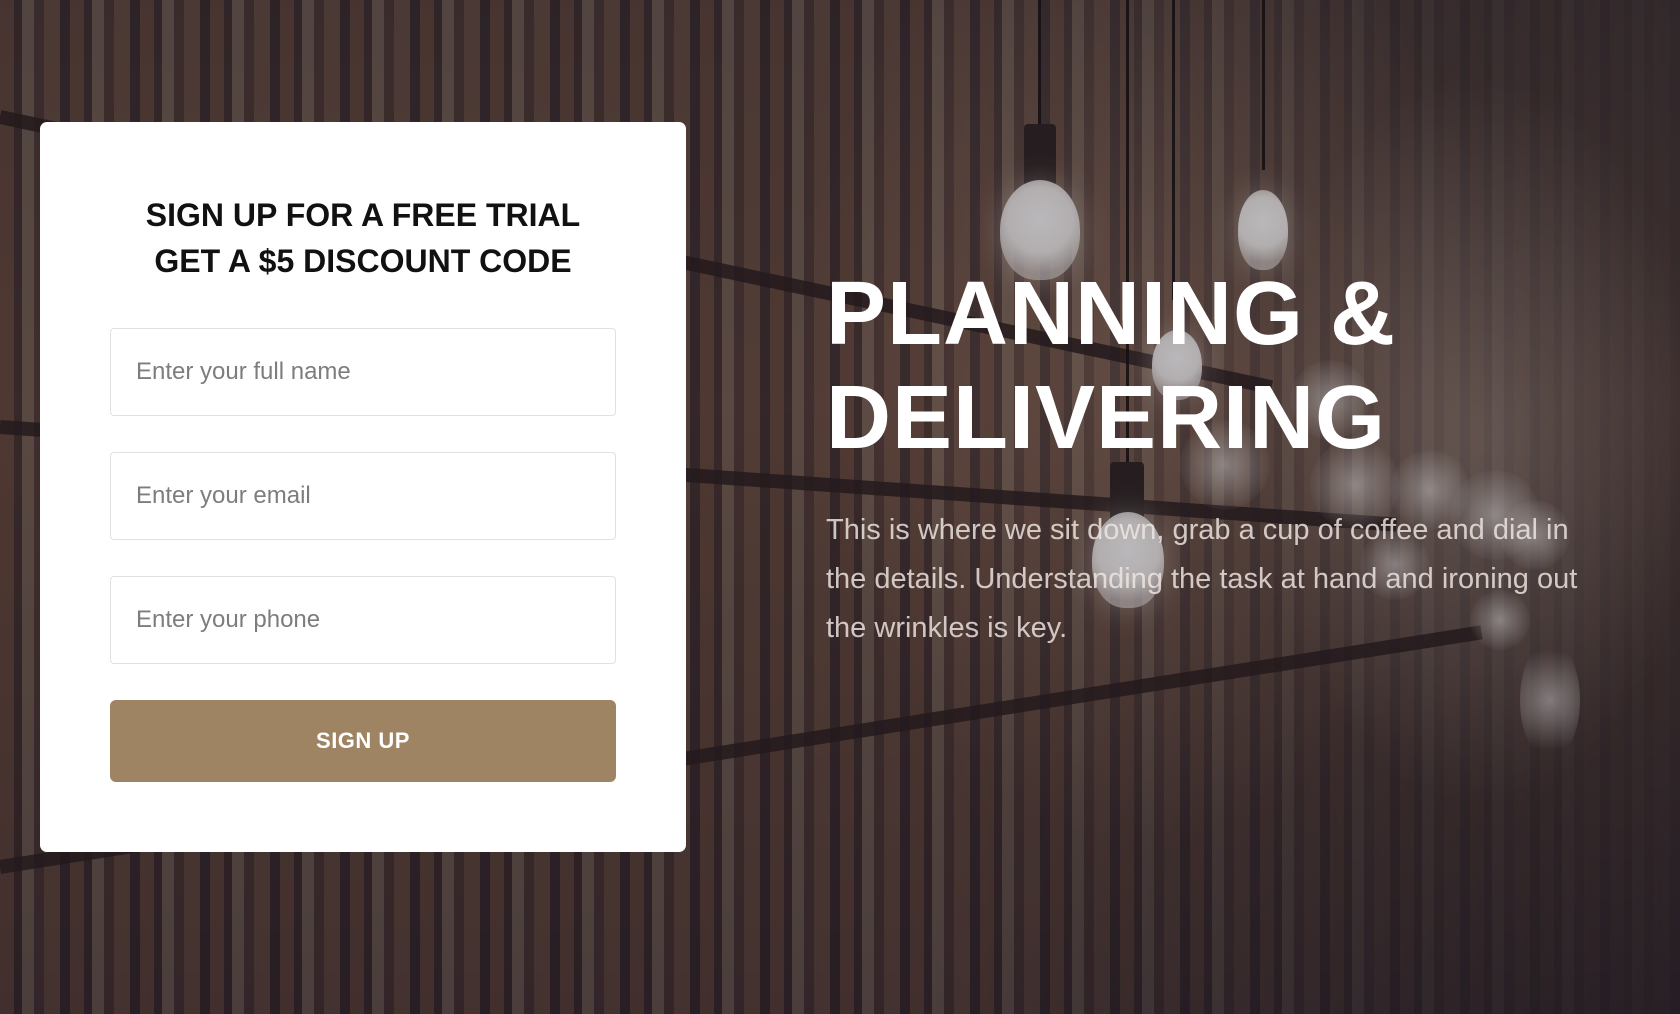  I want to click on hero-title-line2: DELIVERING, so click(1106, 418).